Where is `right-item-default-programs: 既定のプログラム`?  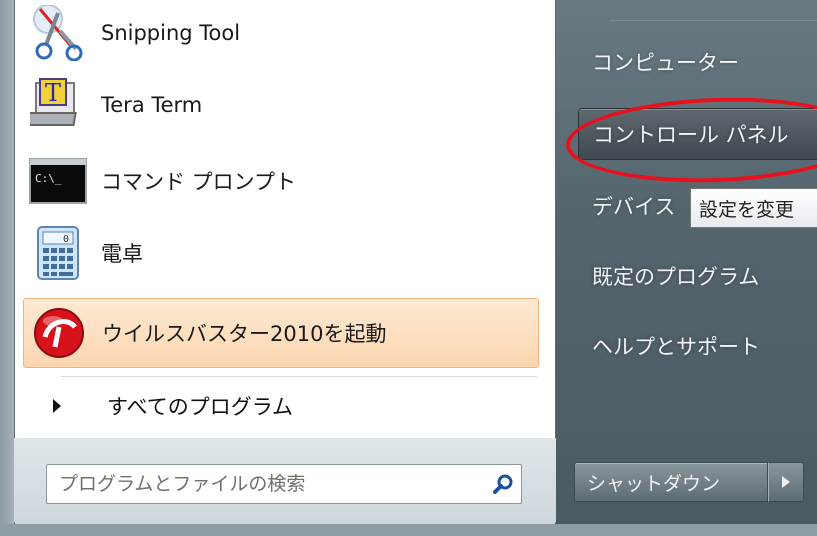 right-item-default-programs: 既定のプログラム is located at coordinates (697, 276).